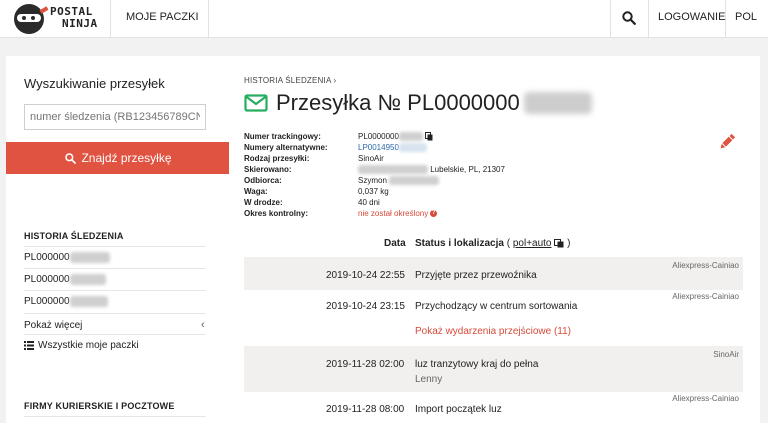 This screenshot has height=423, width=768. Describe the element at coordinates (429, 379) in the screenshot. I see `event-location: Lenny` at that location.